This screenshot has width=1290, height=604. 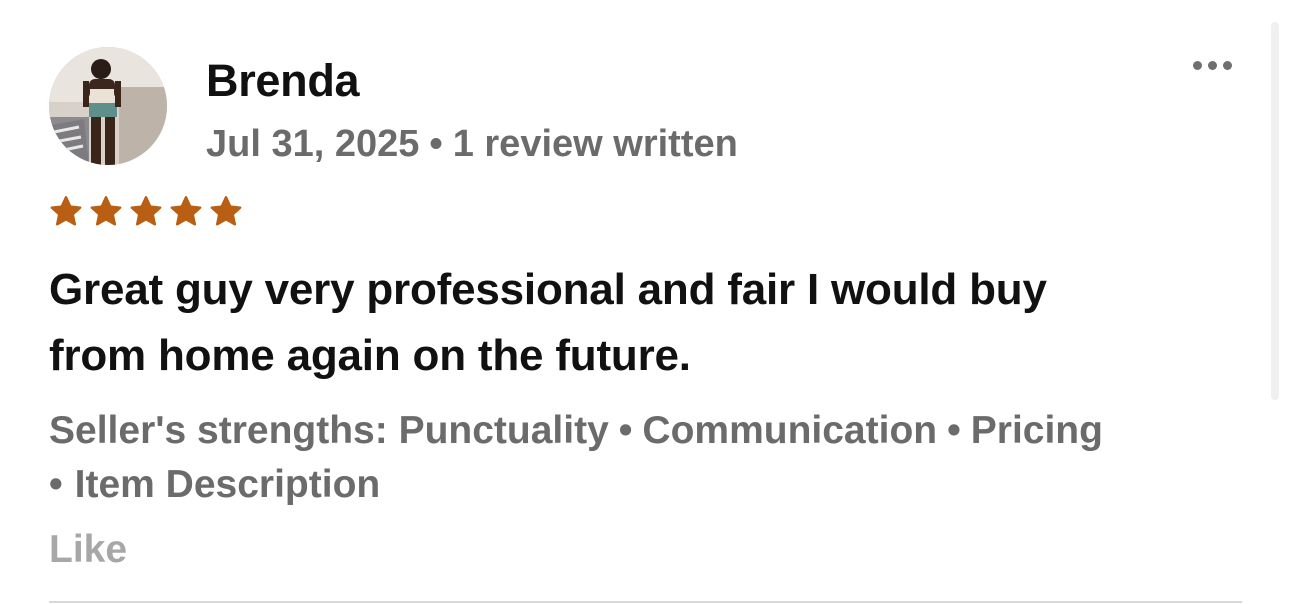 I want to click on strengths-line-2: • Item Description, so click(x=654, y=485).